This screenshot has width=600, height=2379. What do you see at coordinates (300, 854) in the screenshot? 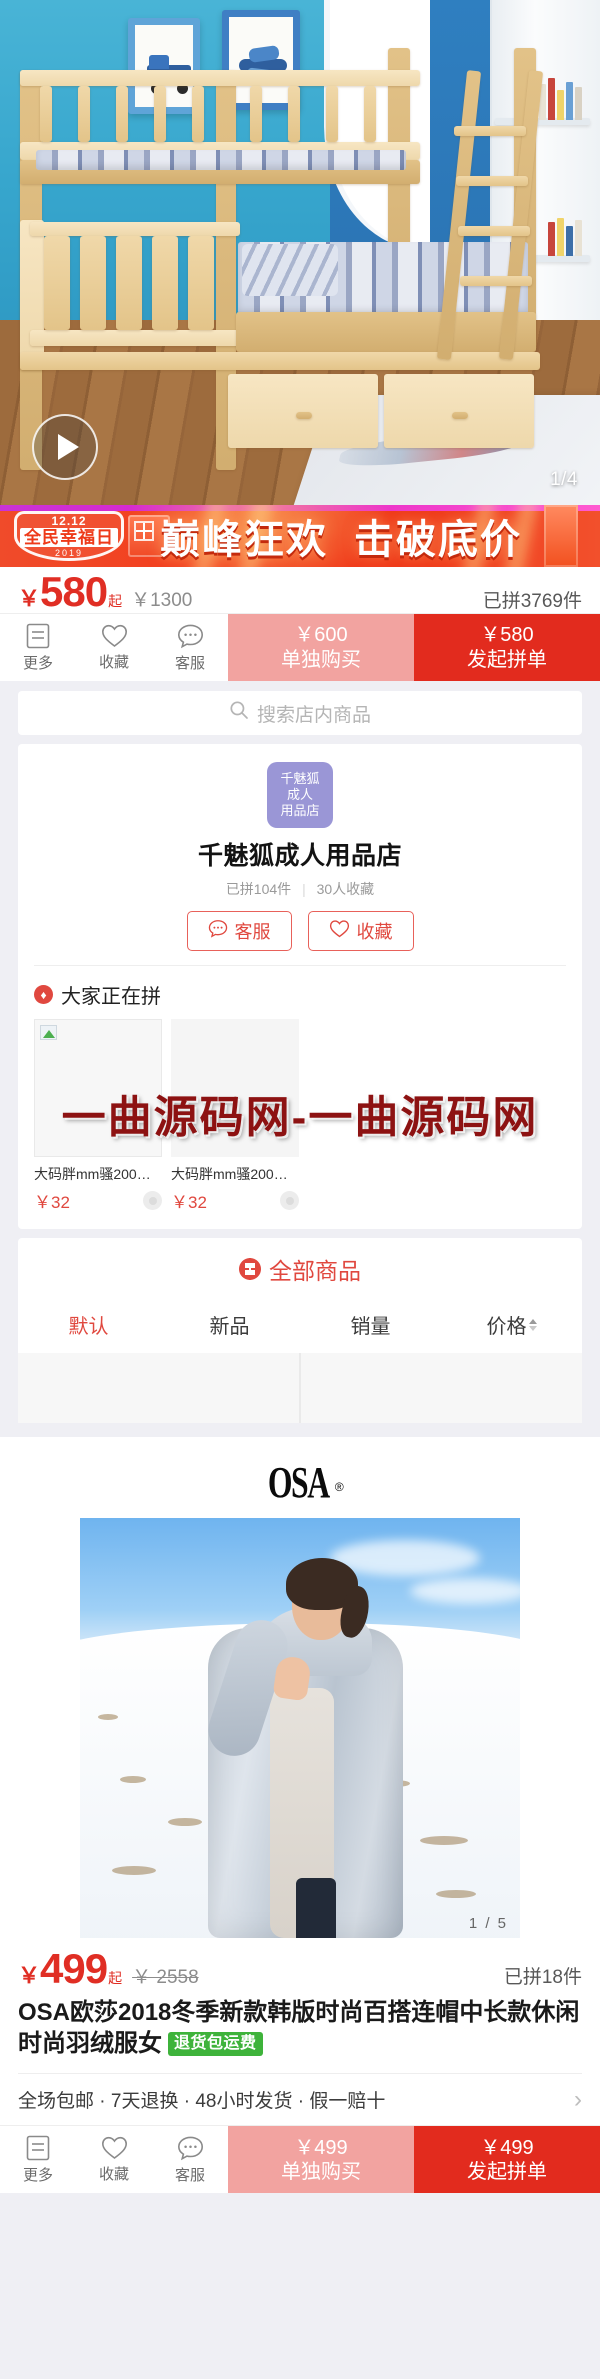
I see `store-name: 千魅狐成人用品店` at bounding box center [300, 854].